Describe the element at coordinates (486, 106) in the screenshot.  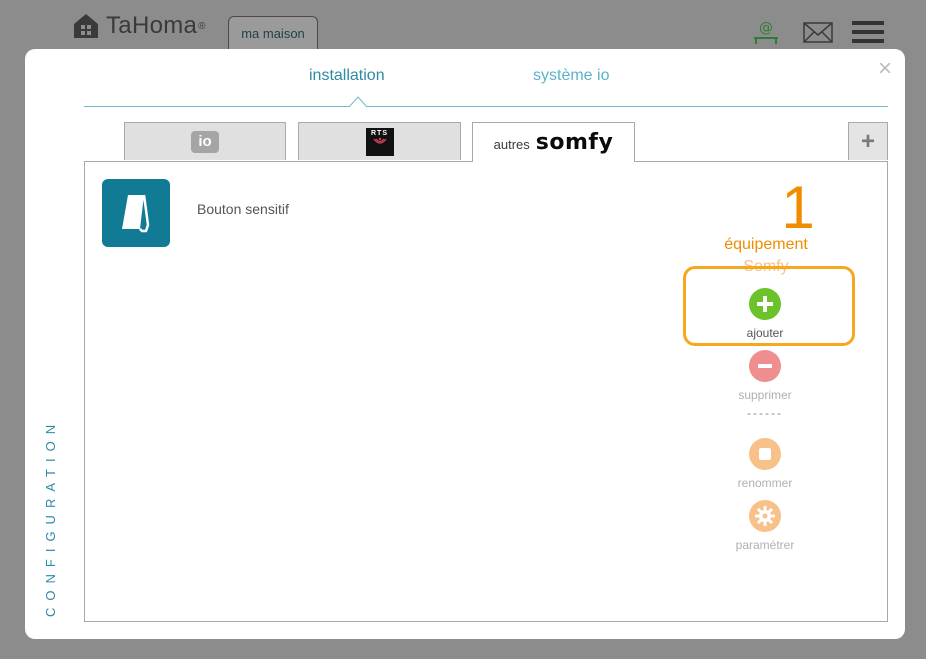
I see `tab-underline` at that location.